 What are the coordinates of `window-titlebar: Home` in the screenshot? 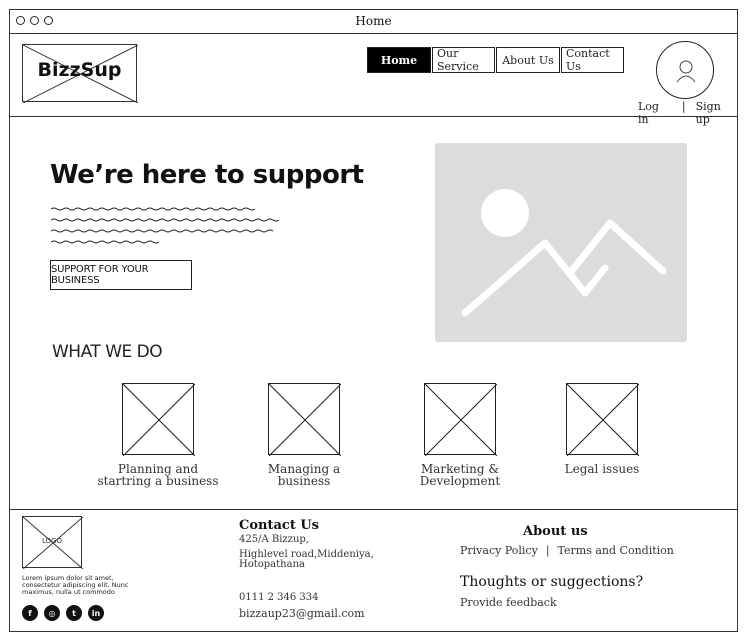 It's located at (373, 22).